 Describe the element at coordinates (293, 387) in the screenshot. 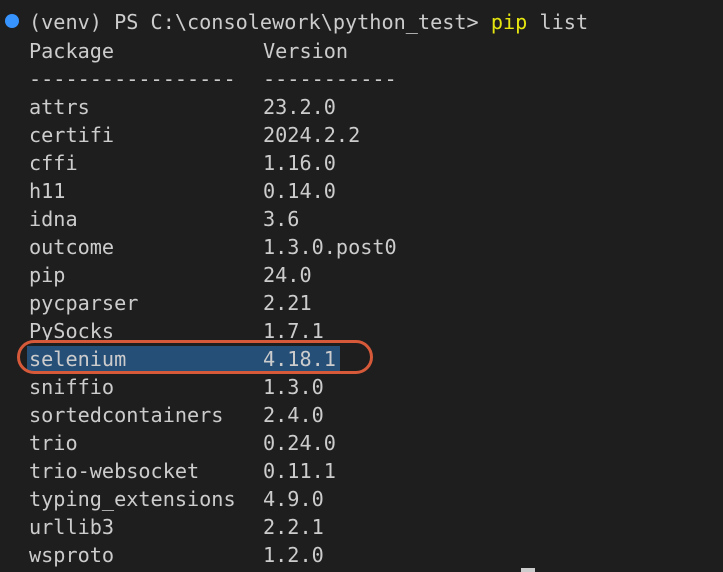

I see `package-version: 1.3.0` at that location.